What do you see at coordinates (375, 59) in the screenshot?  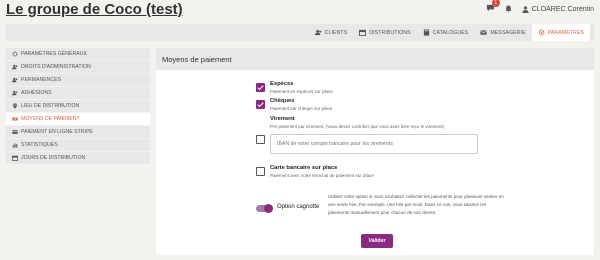 I see `panel-title: Moyens de paiement` at bounding box center [375, 59].